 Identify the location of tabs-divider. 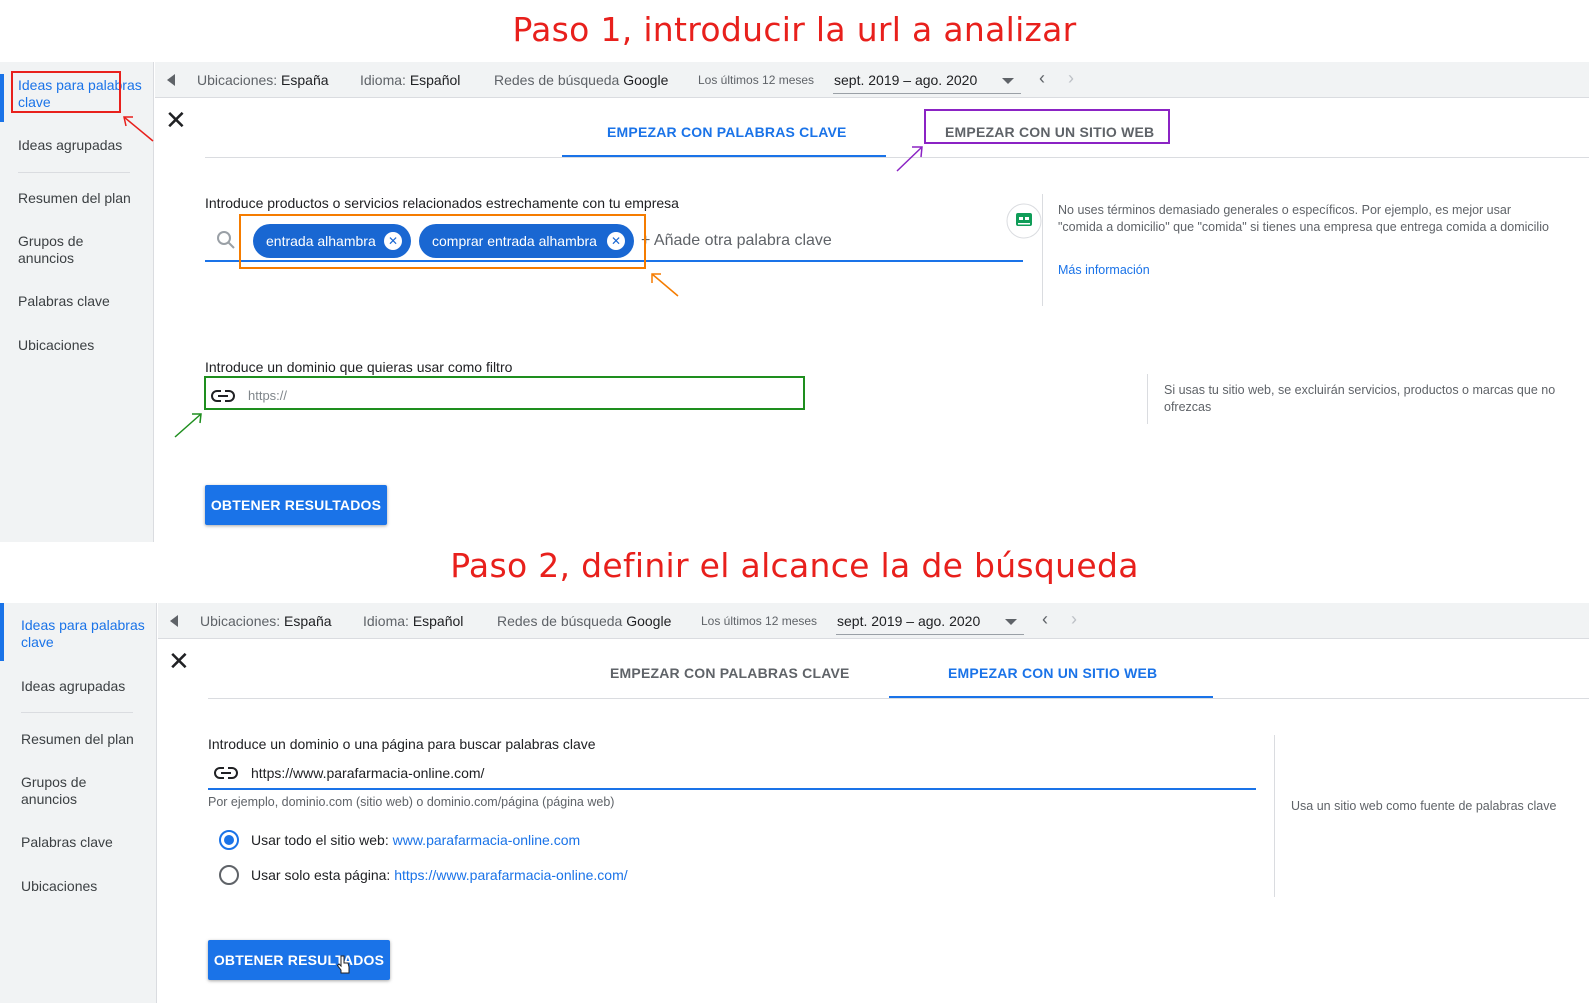
(898, 698).